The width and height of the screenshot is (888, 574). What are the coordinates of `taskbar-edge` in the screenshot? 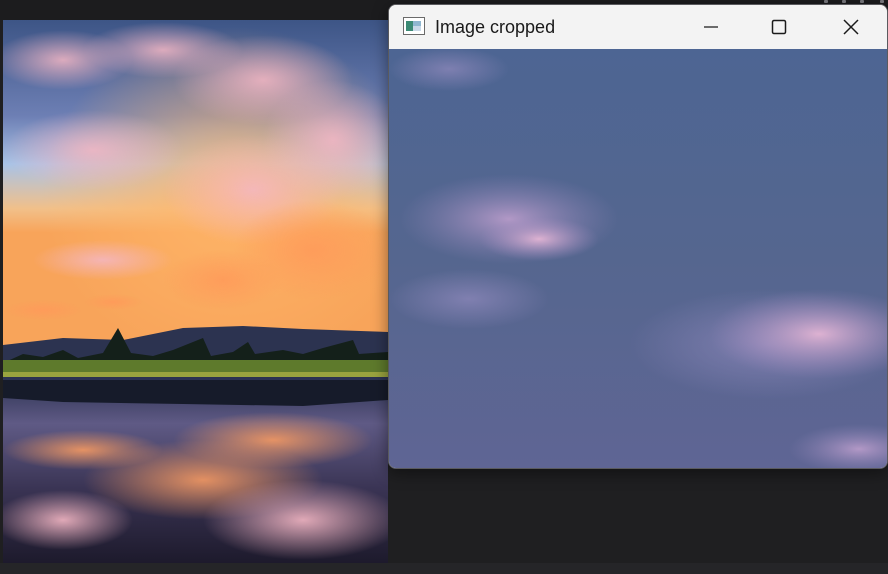 It's located at (444, 568).